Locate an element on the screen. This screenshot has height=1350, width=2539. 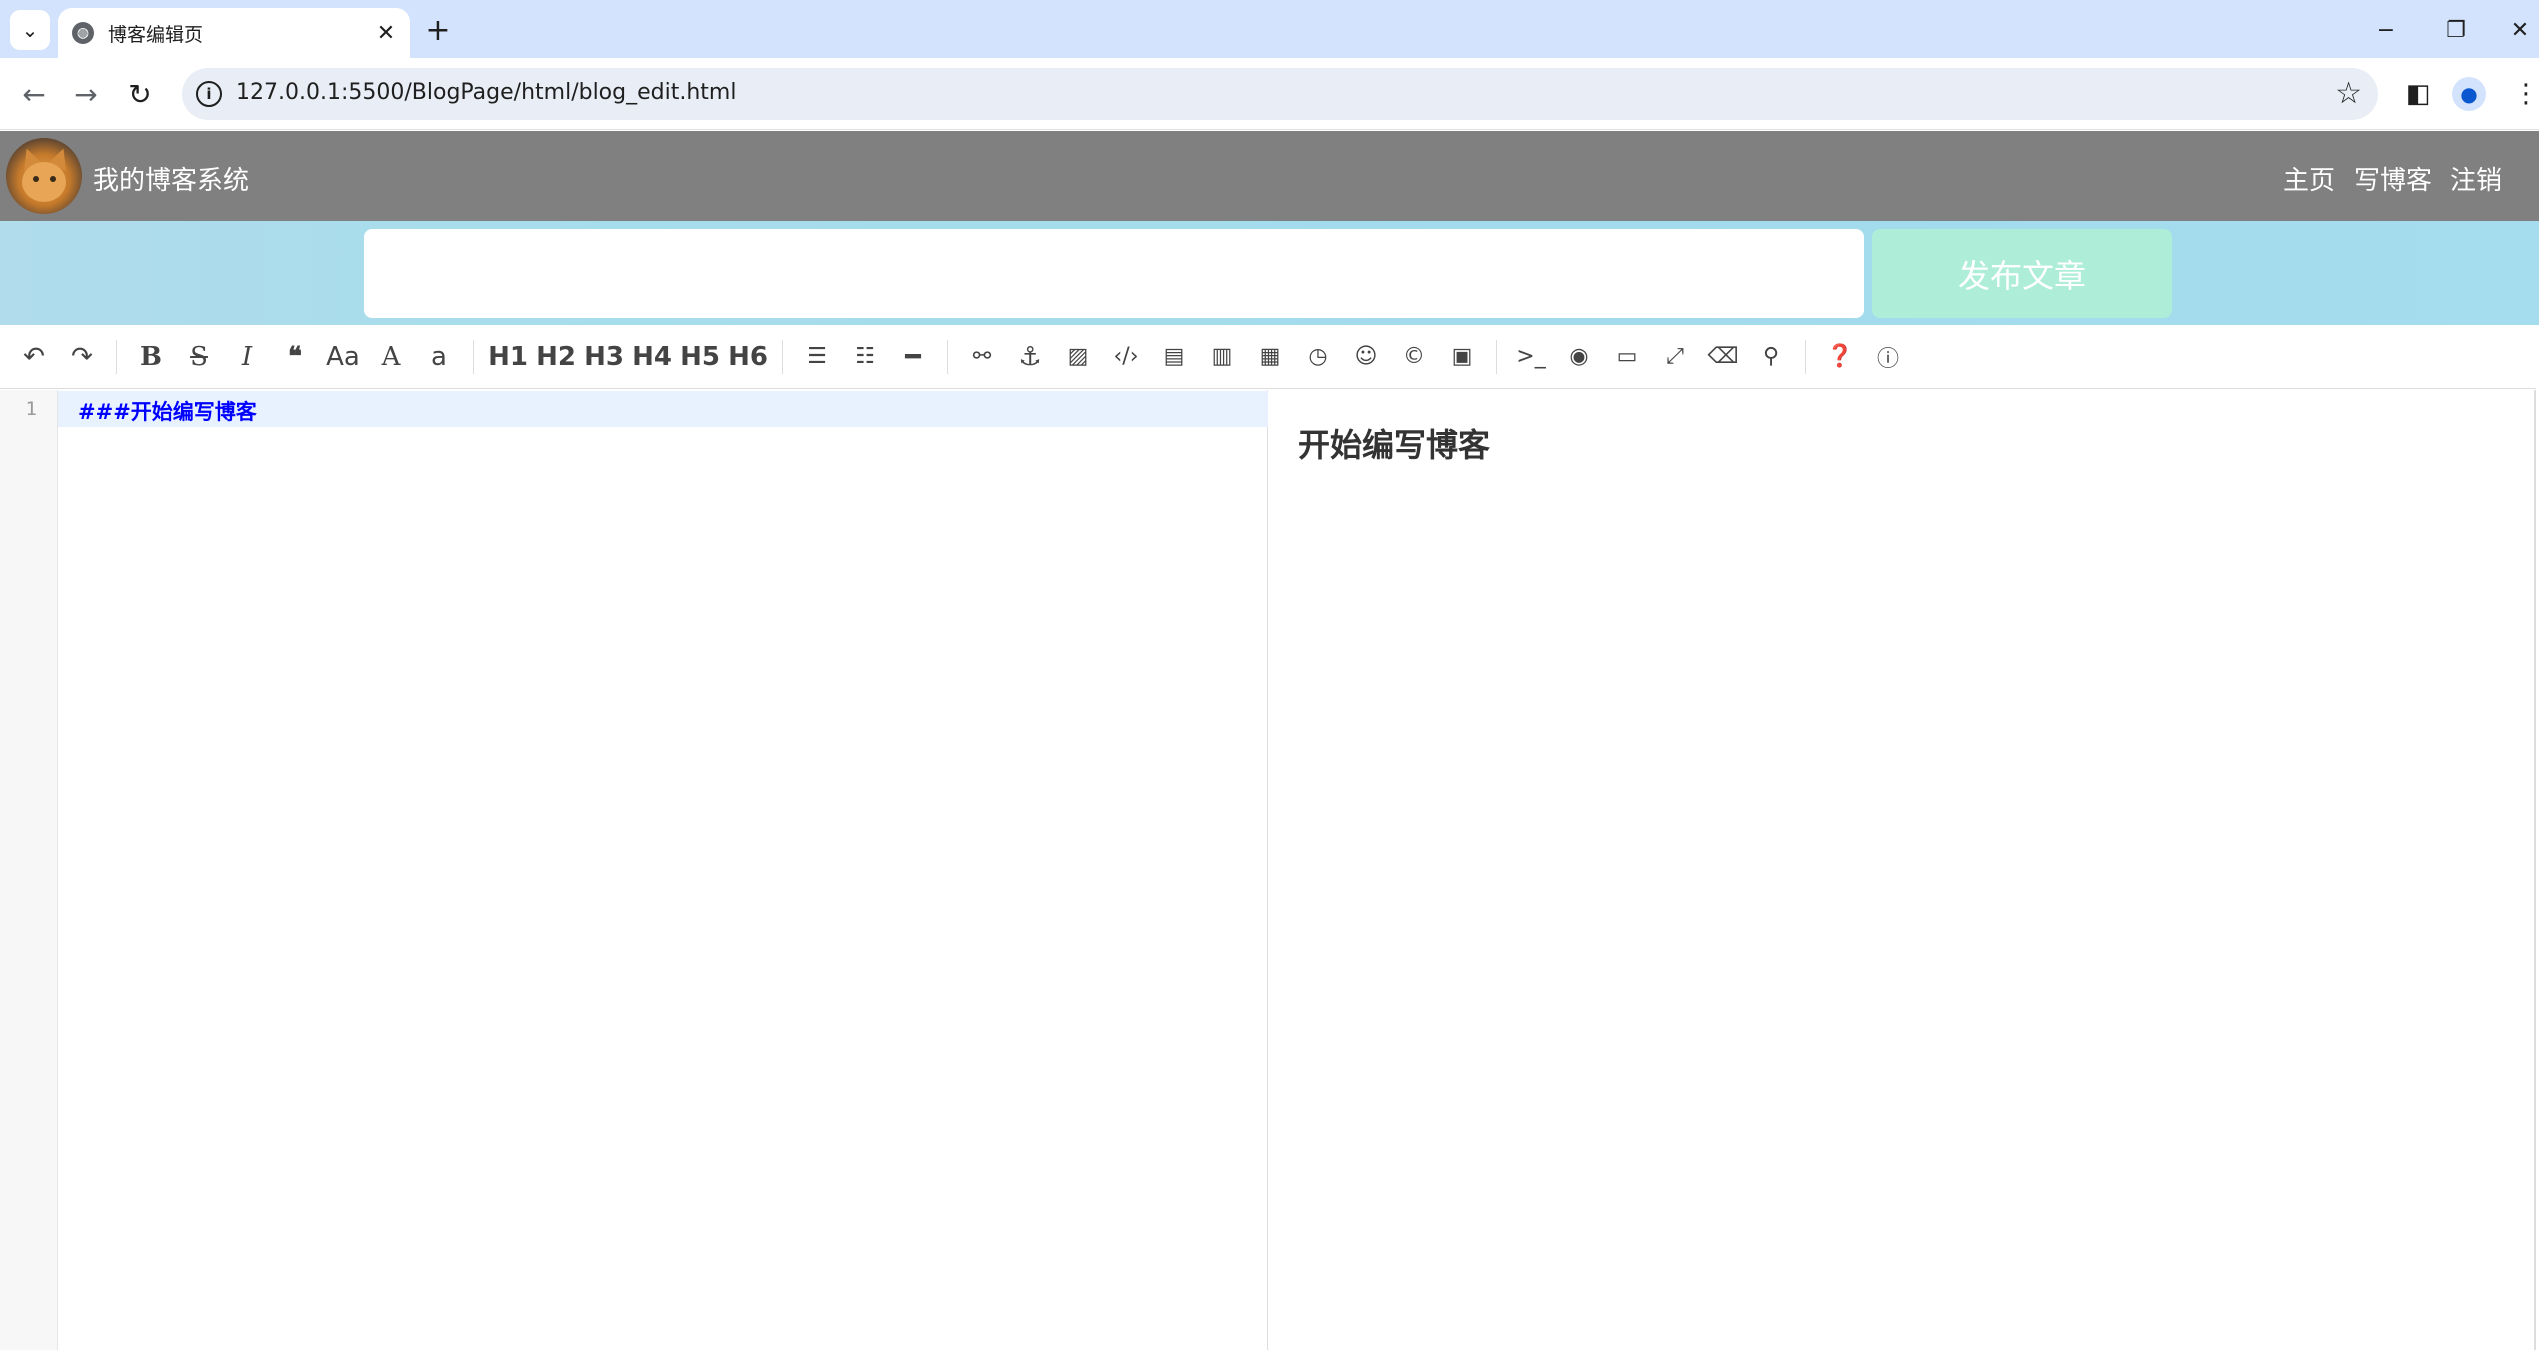
bookmark-star-icon: ☆ is located at coordinates (2348, 93).